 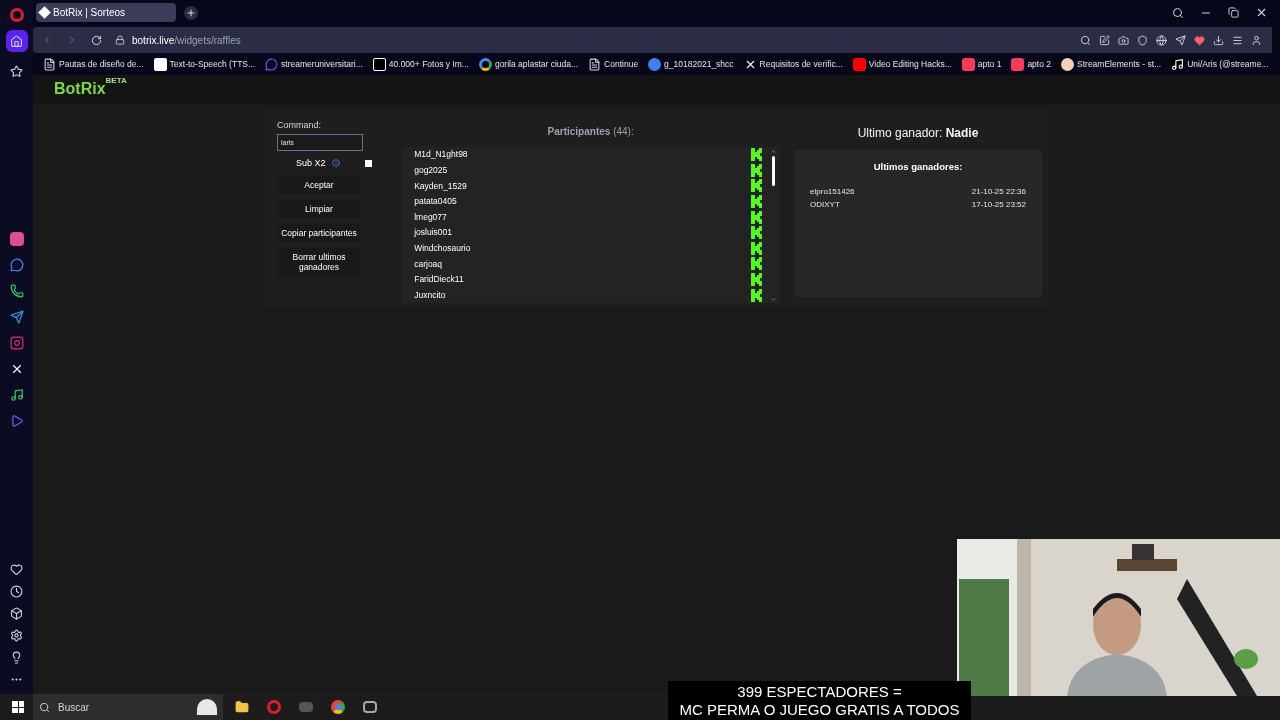 I want to click on scrollbar-thumb, so click(x=773, y=171).